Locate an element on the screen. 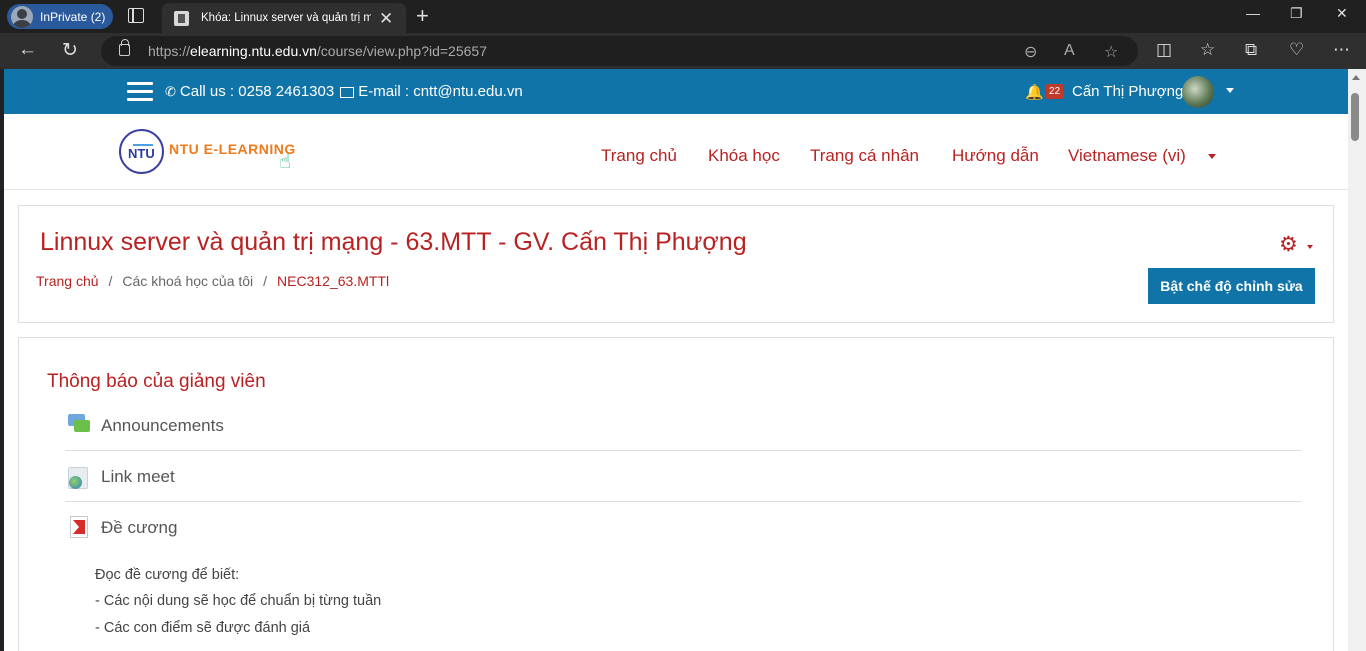 The width and height of the screenshot is (1366, 651). minimize-icon: — is located at coordinates (1253, 13).